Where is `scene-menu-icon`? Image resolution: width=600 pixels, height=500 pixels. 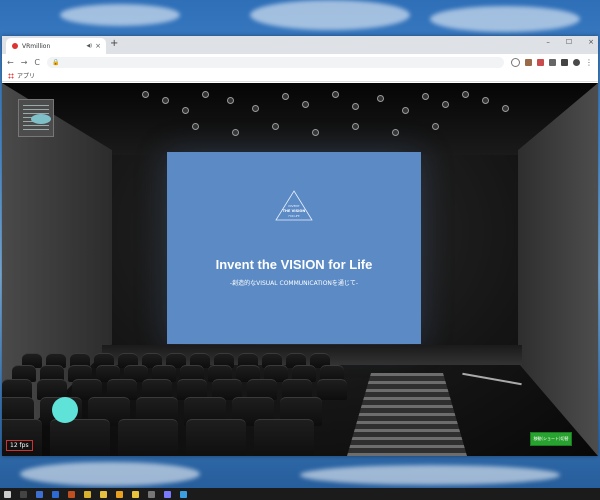 scene-menu-icon is located at coordinates (36, 118).